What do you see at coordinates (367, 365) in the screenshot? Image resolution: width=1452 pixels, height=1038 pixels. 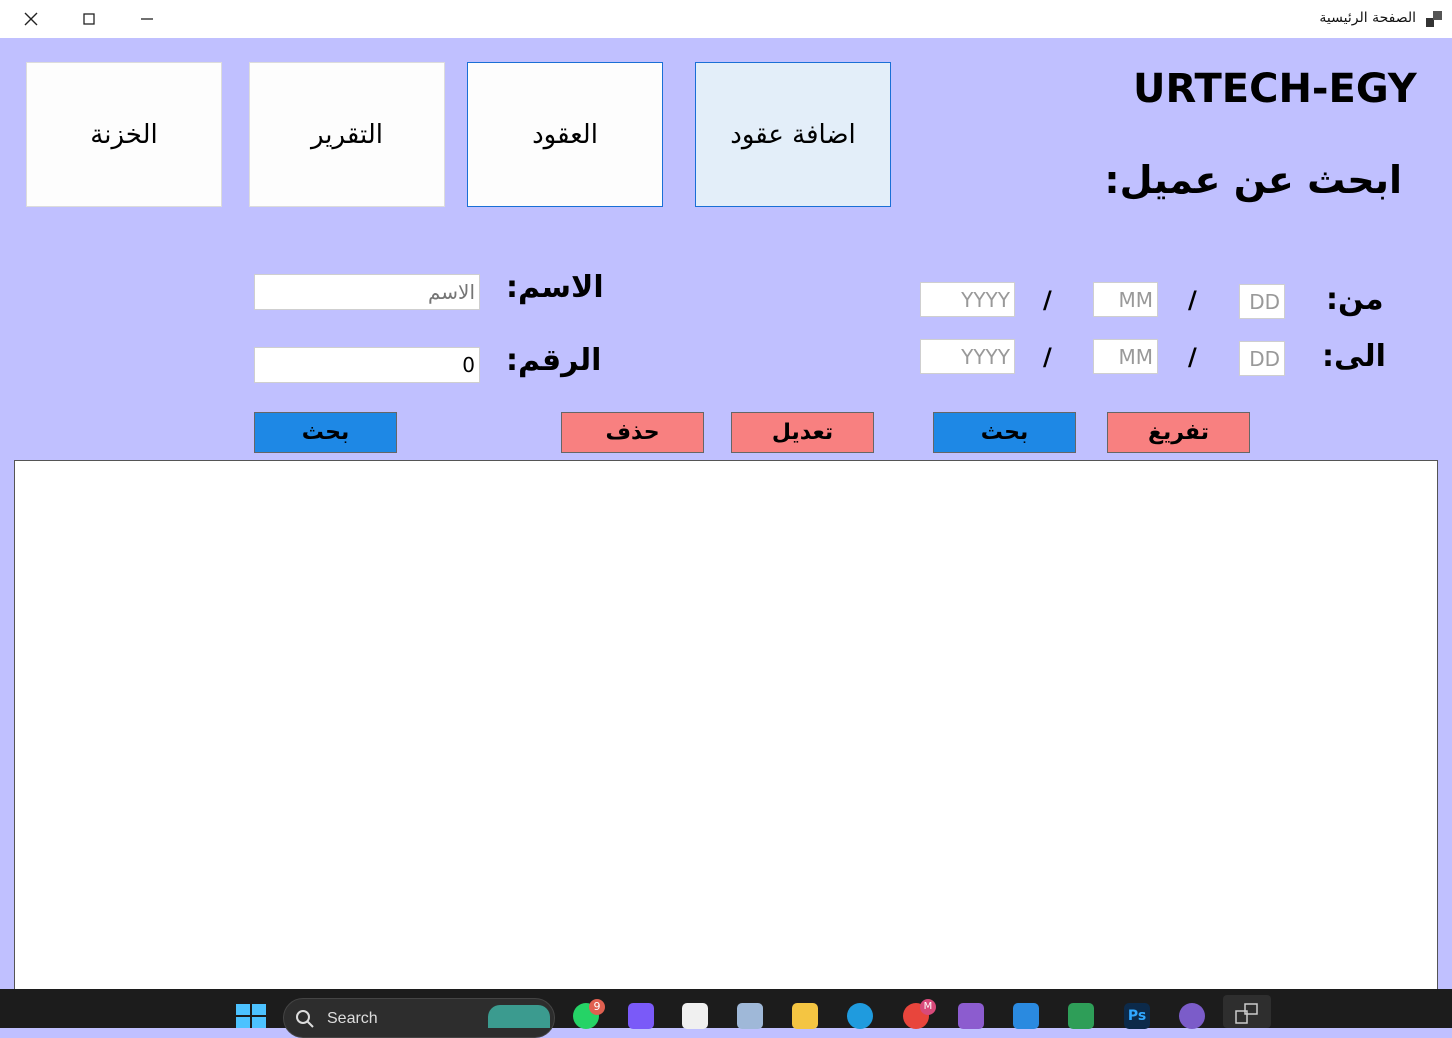 I see `number-input: 0` at bounding box center [367, 365].